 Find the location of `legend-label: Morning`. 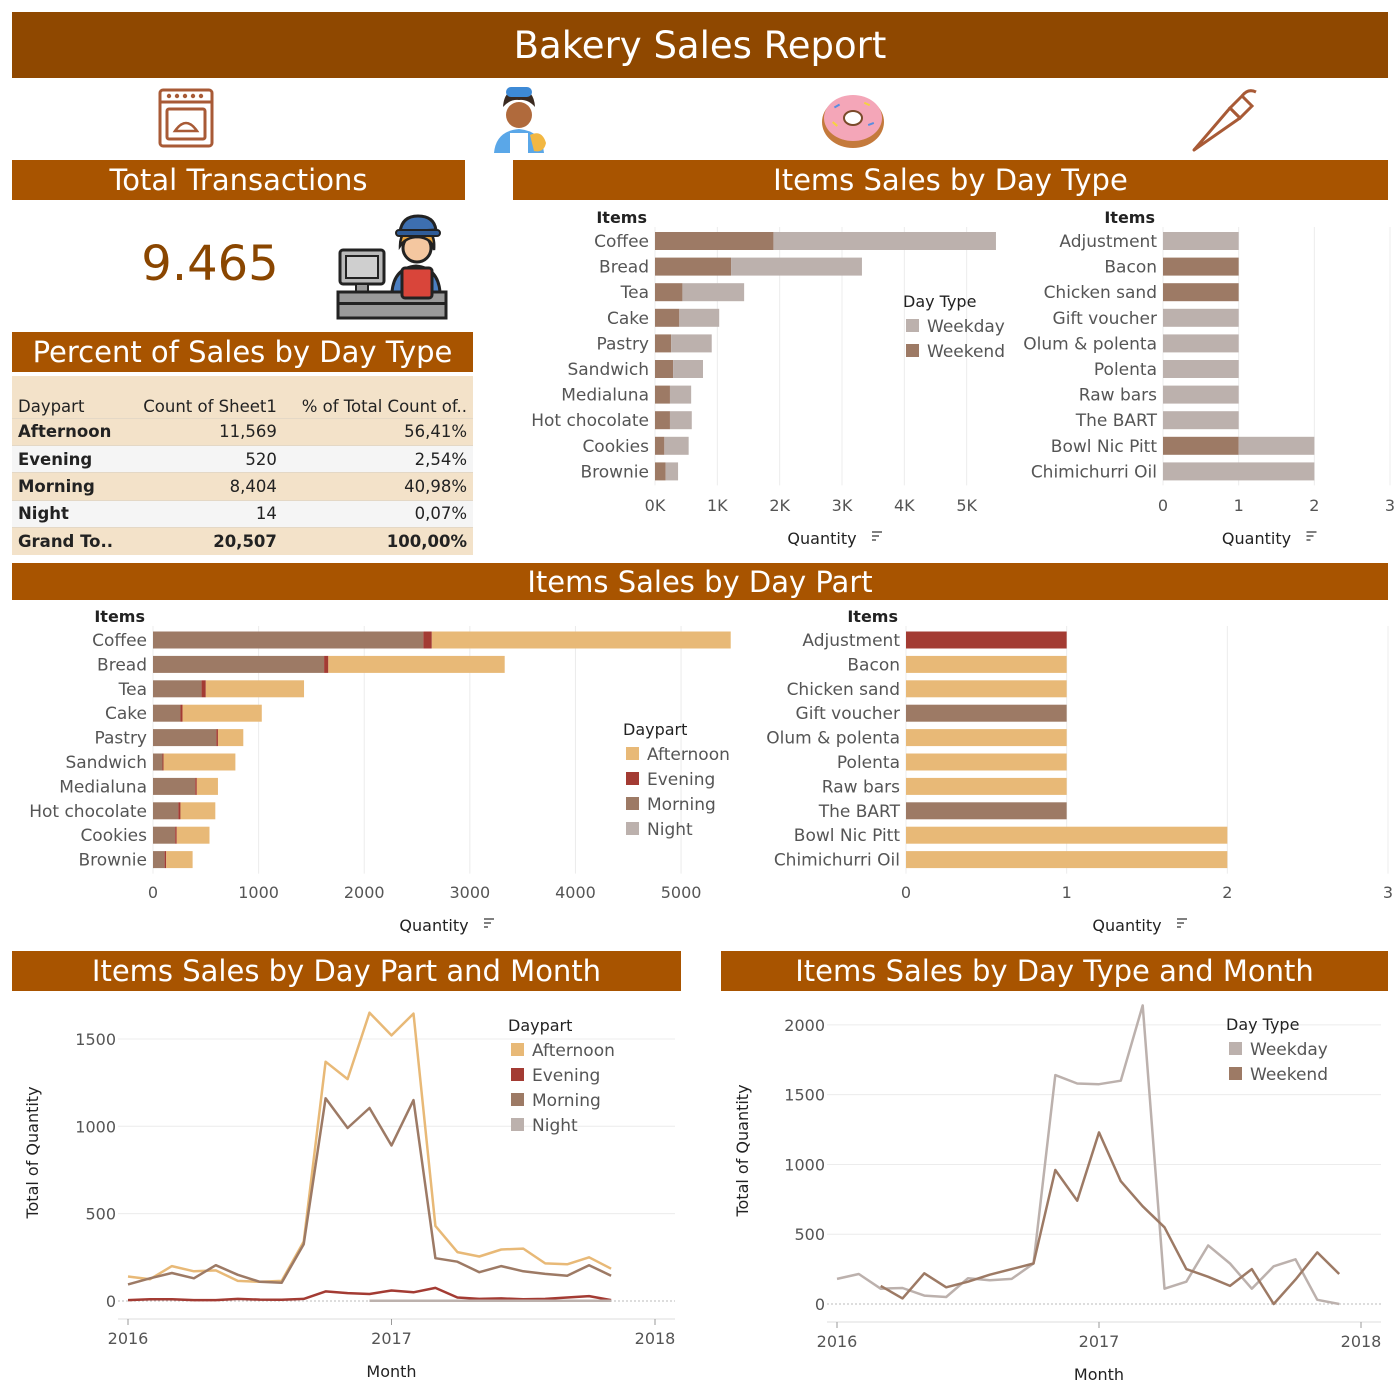

legend-label: Morning is located at coordinates (566, 1101).